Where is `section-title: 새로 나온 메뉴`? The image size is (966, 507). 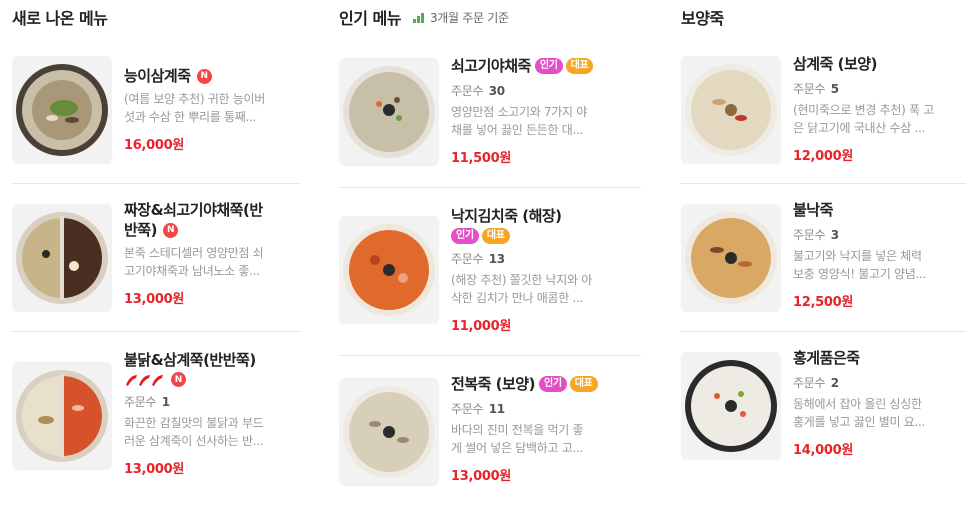
section-title: 새로 나온 메뉴 is located at coordinates (60, 18).